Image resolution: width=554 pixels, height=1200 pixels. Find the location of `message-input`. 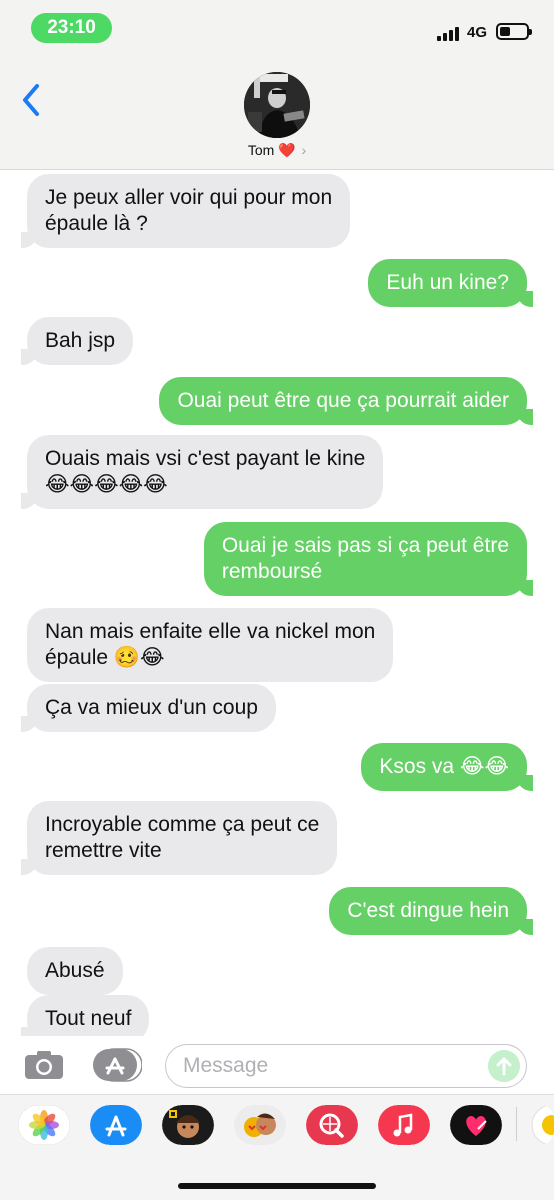

message-input is located at coordinates (328, 1066).